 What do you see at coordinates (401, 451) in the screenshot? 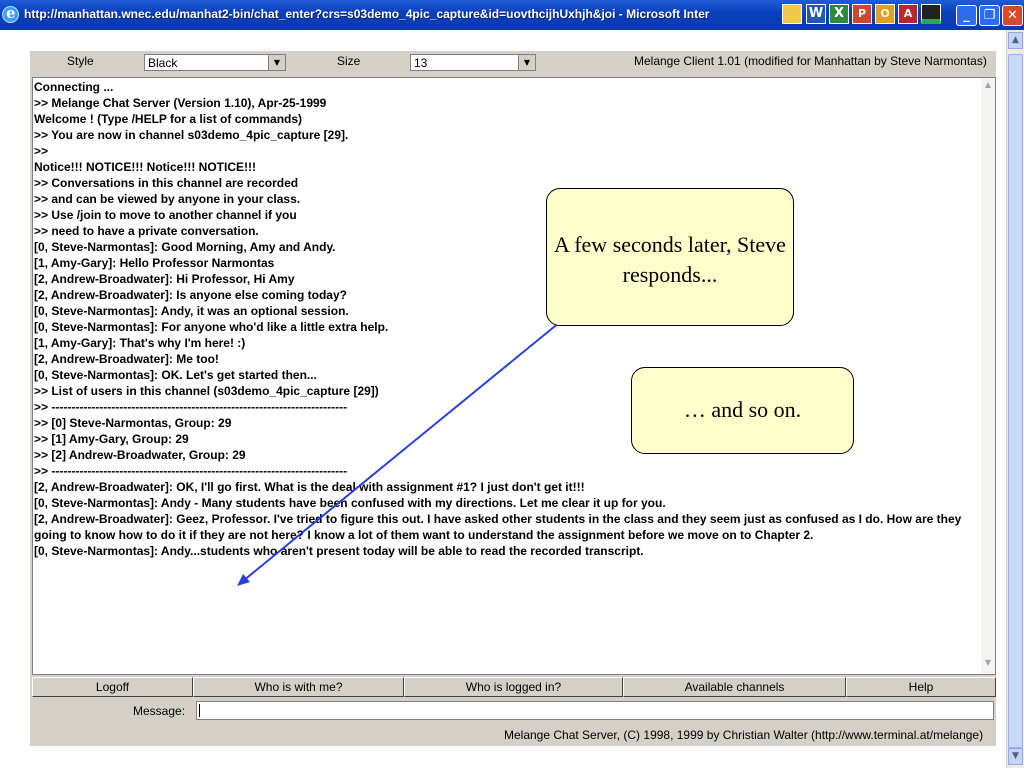
I see `callout-arrow` at bounding box center [401, 451].